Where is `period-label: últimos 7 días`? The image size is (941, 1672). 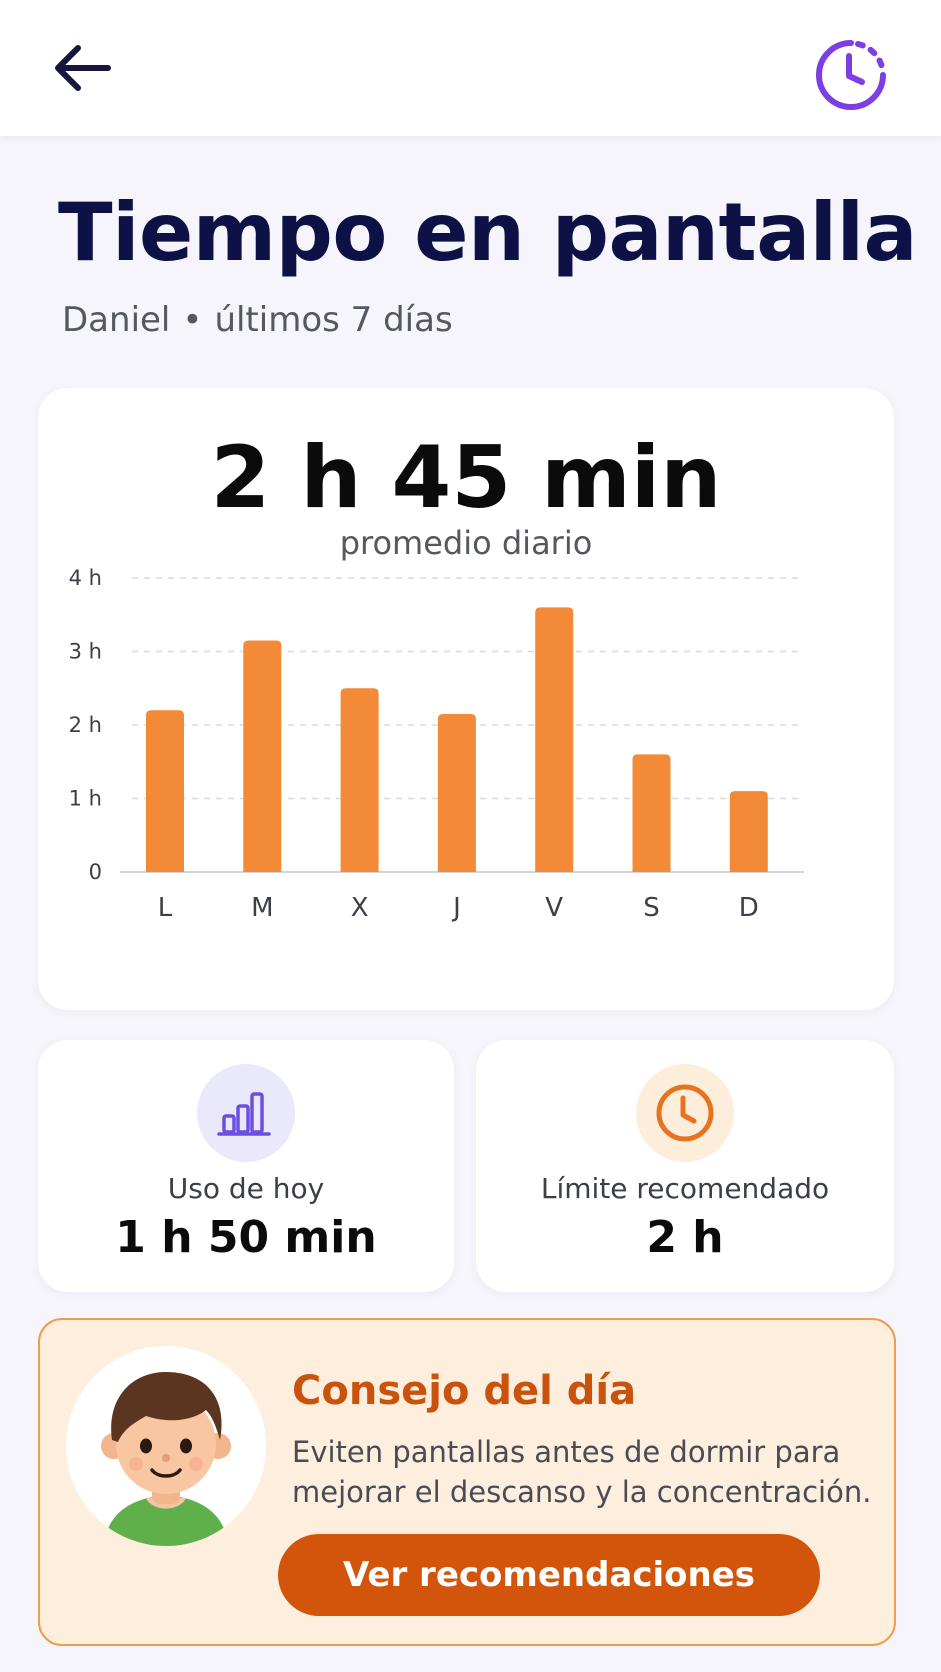 period-label: últimos 7 días is located at coordinates (333, 320).